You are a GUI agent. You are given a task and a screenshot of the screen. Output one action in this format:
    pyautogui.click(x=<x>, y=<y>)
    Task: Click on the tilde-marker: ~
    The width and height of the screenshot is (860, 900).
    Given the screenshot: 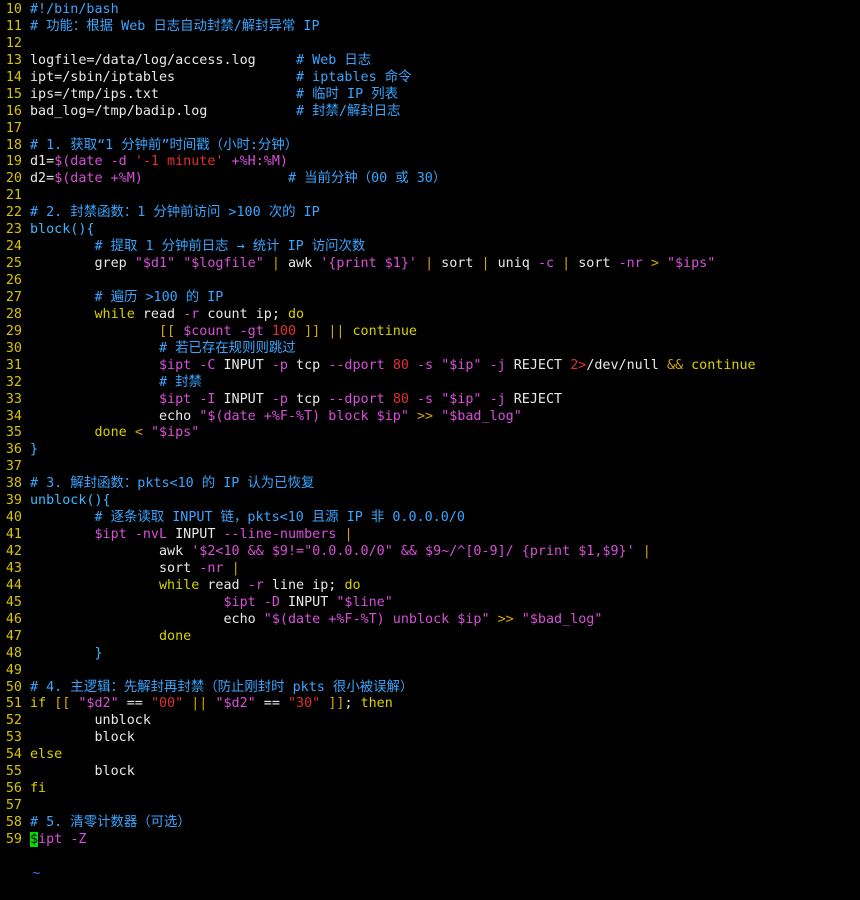 What is the action you would take?
    pyautogui.click(x=36, y=873)
    